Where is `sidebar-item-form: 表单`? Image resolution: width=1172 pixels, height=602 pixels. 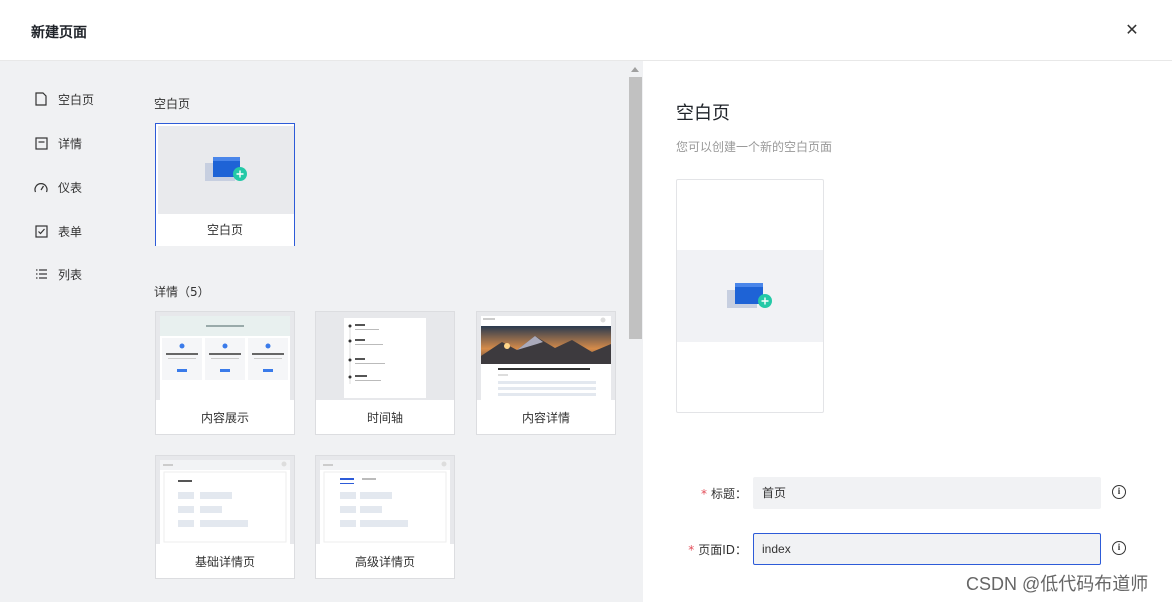
sidebar-item-form: 表单 is located at coordinates (58, 231).